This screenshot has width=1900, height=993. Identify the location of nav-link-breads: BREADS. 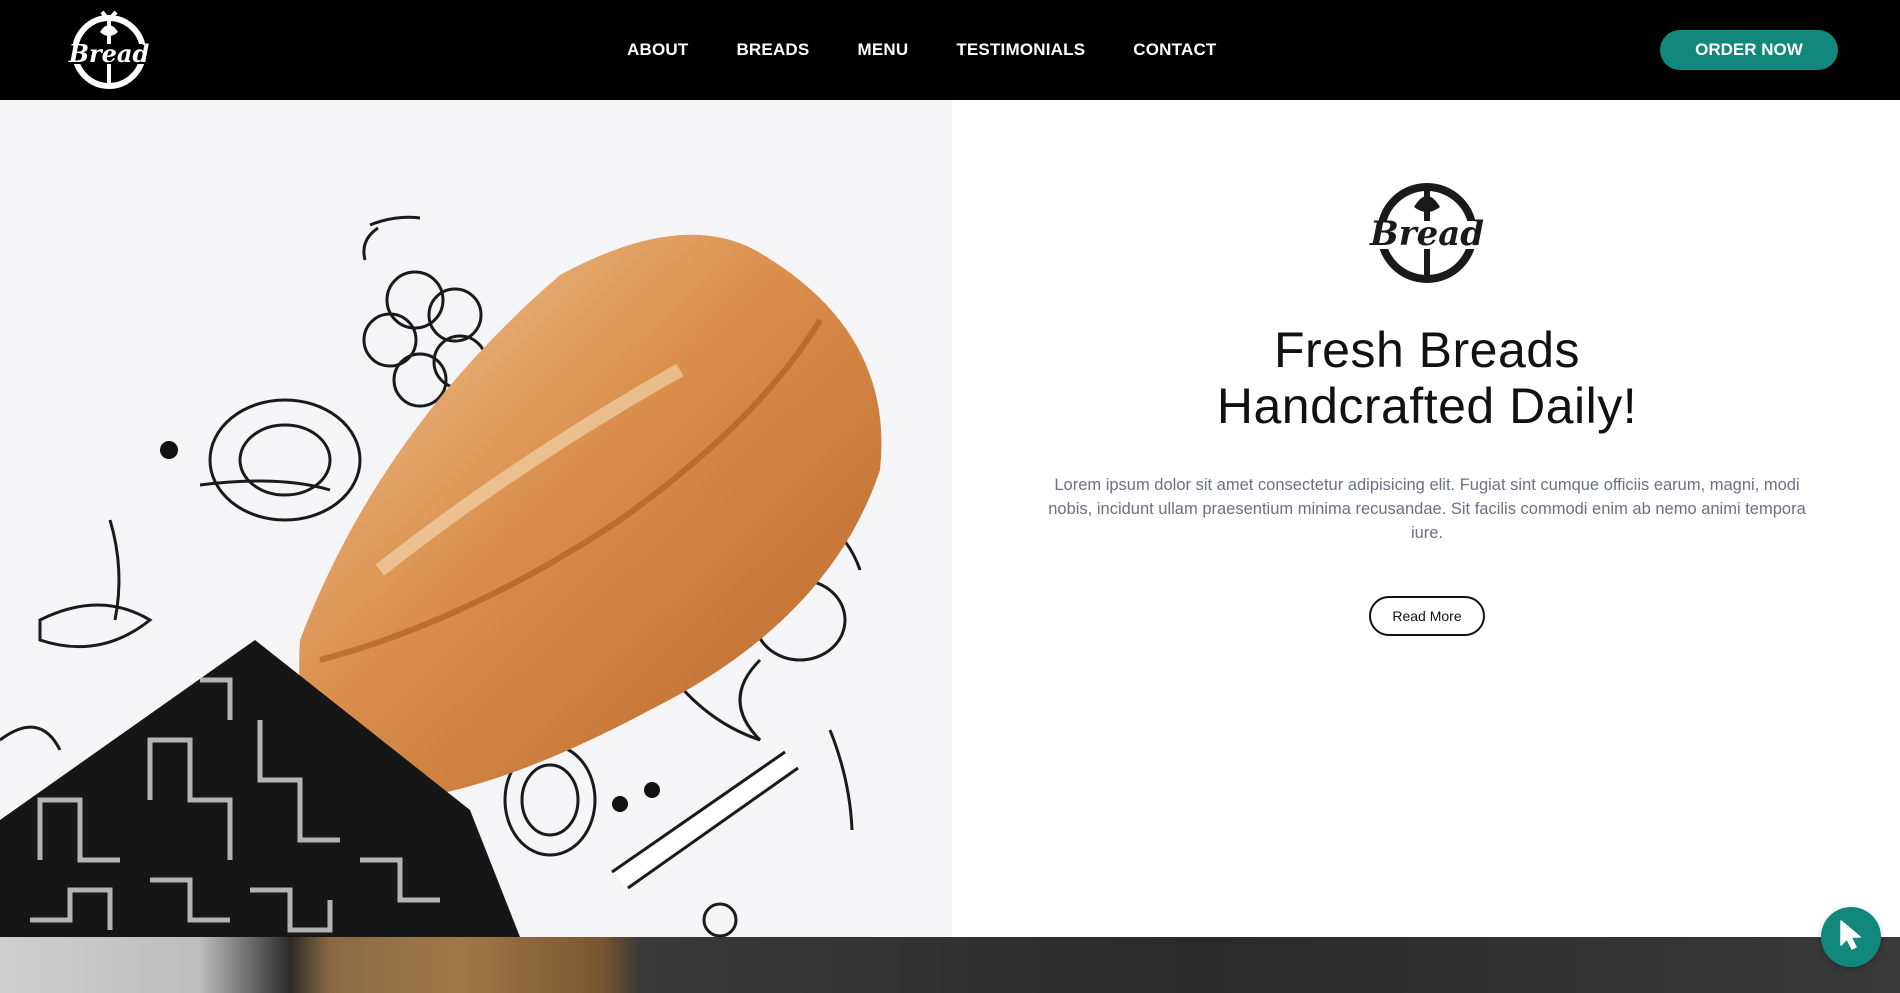
(772, 49).